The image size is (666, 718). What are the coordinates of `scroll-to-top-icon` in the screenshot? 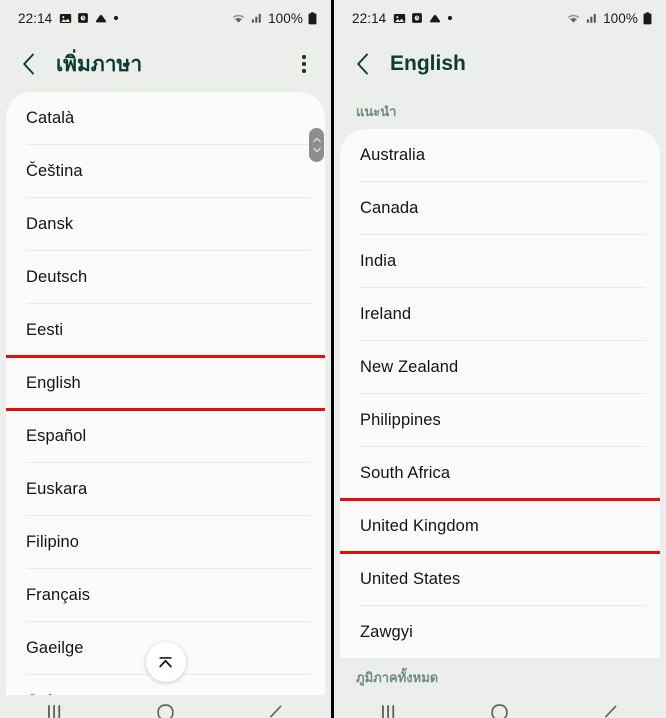 It's located at (165, 662).